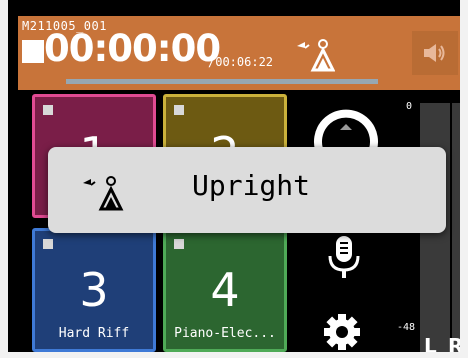 The width and height of the screenshot is (468, 358). I want to click on microphone-icon, so click(344, 257).